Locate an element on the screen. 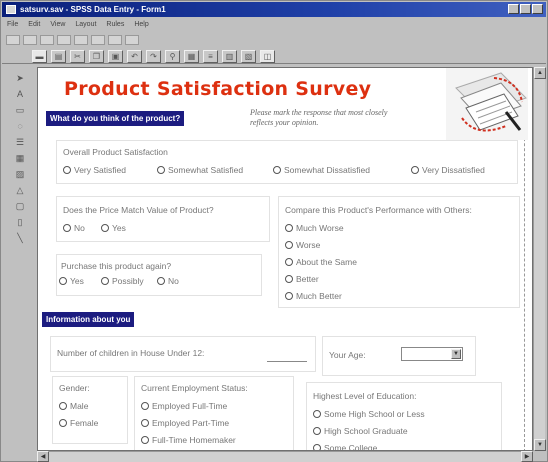 This screenshot has height=462, width=548. radio-employed-part-time: Employed Part-Time is located at coordinates (185, 423).